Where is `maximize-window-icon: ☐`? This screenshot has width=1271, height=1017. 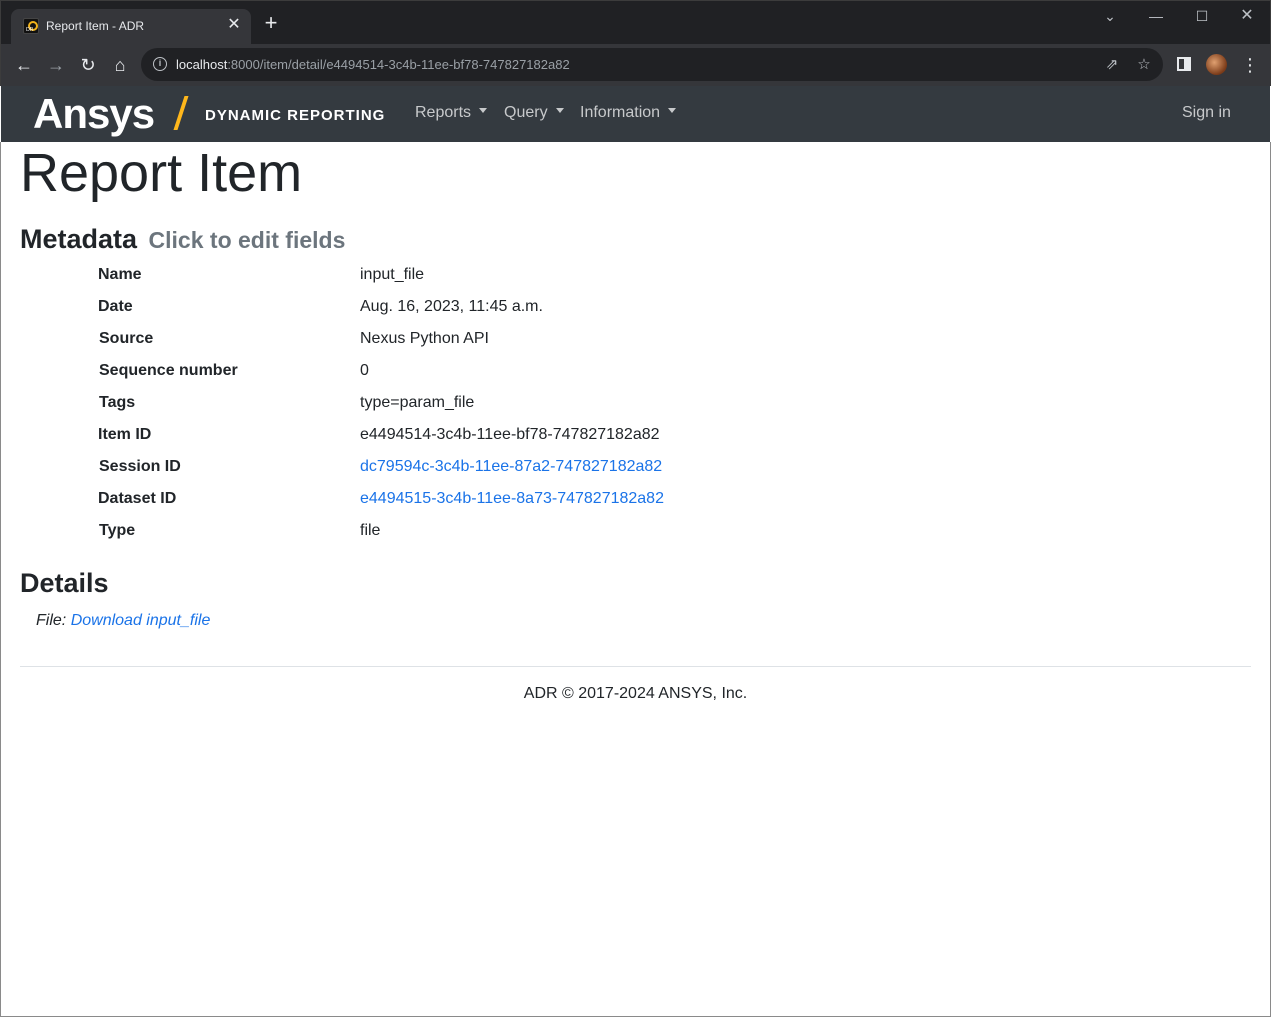
maximize-window-icon: ☐ is located at coordinates (1202, 17).